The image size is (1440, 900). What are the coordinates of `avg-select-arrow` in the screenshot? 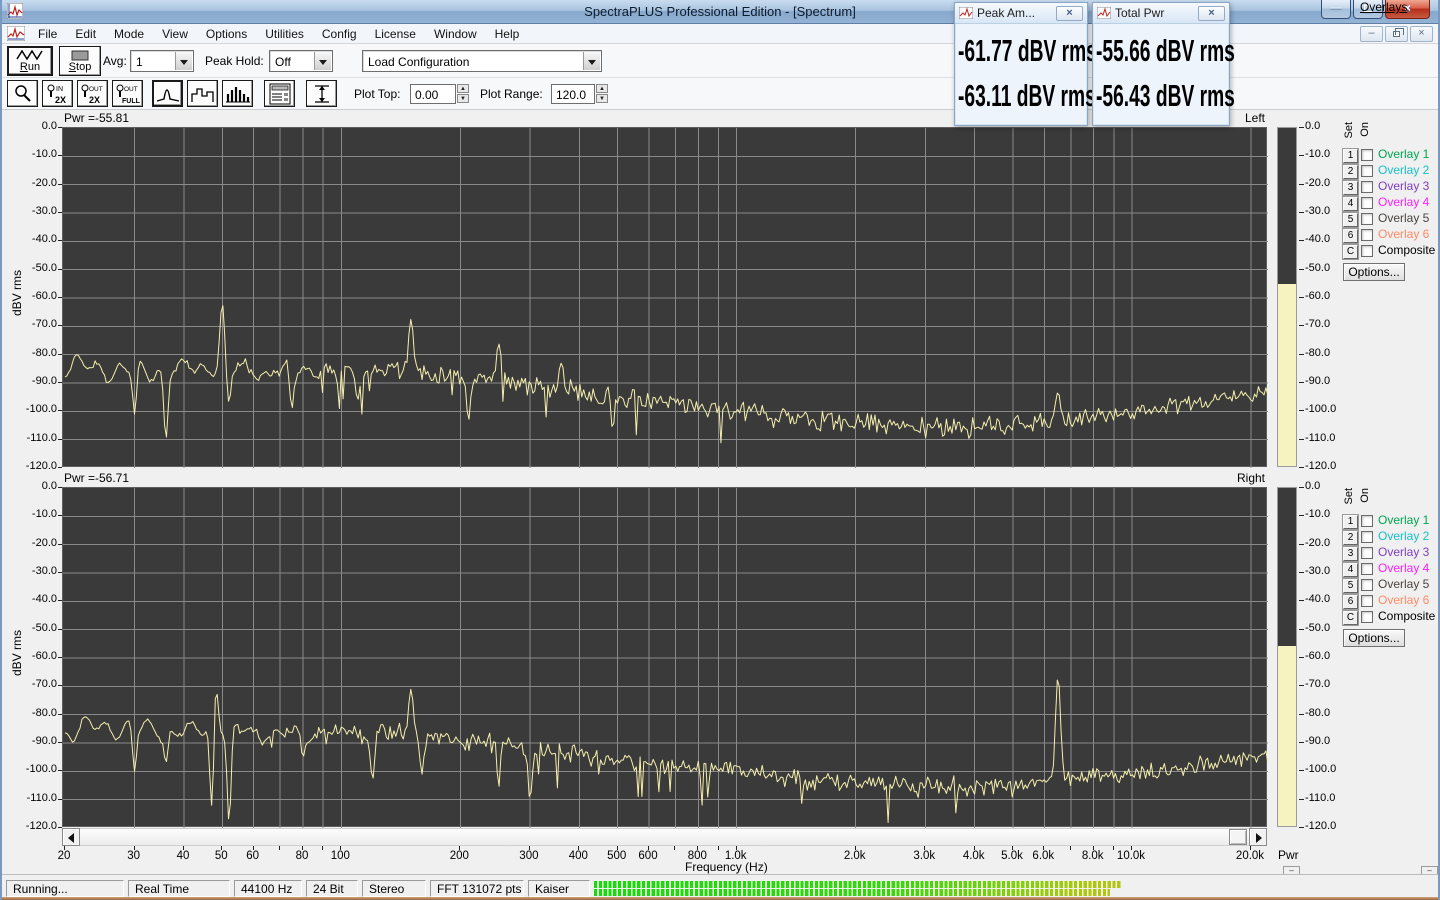 It's located at (183, 61).